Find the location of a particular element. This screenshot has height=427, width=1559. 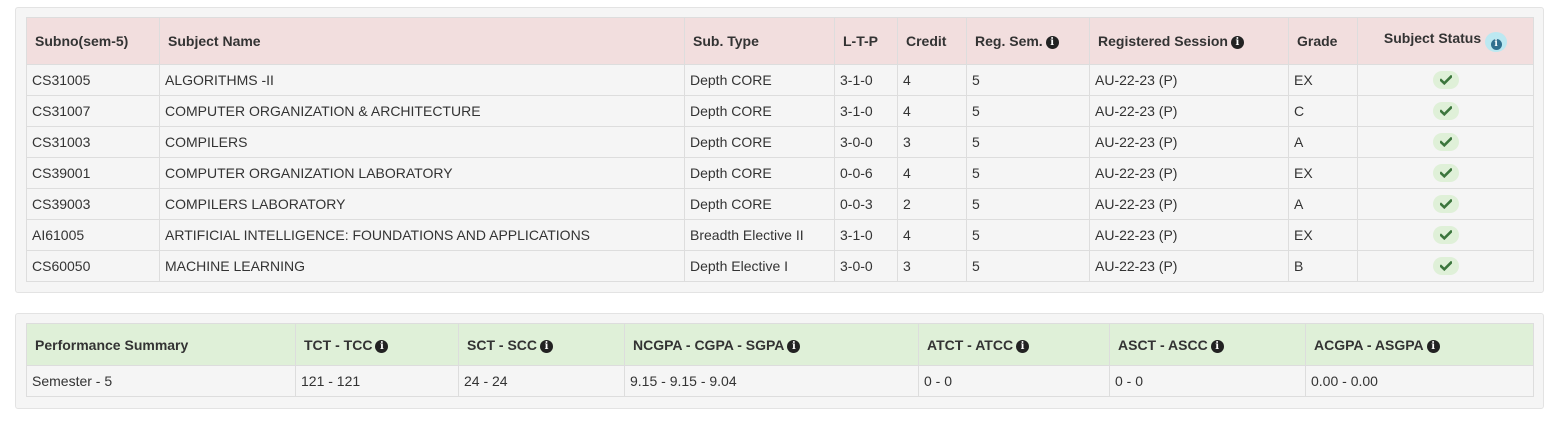

header-registered-session-label: Registered Session is located at coordinates (1163, 41).